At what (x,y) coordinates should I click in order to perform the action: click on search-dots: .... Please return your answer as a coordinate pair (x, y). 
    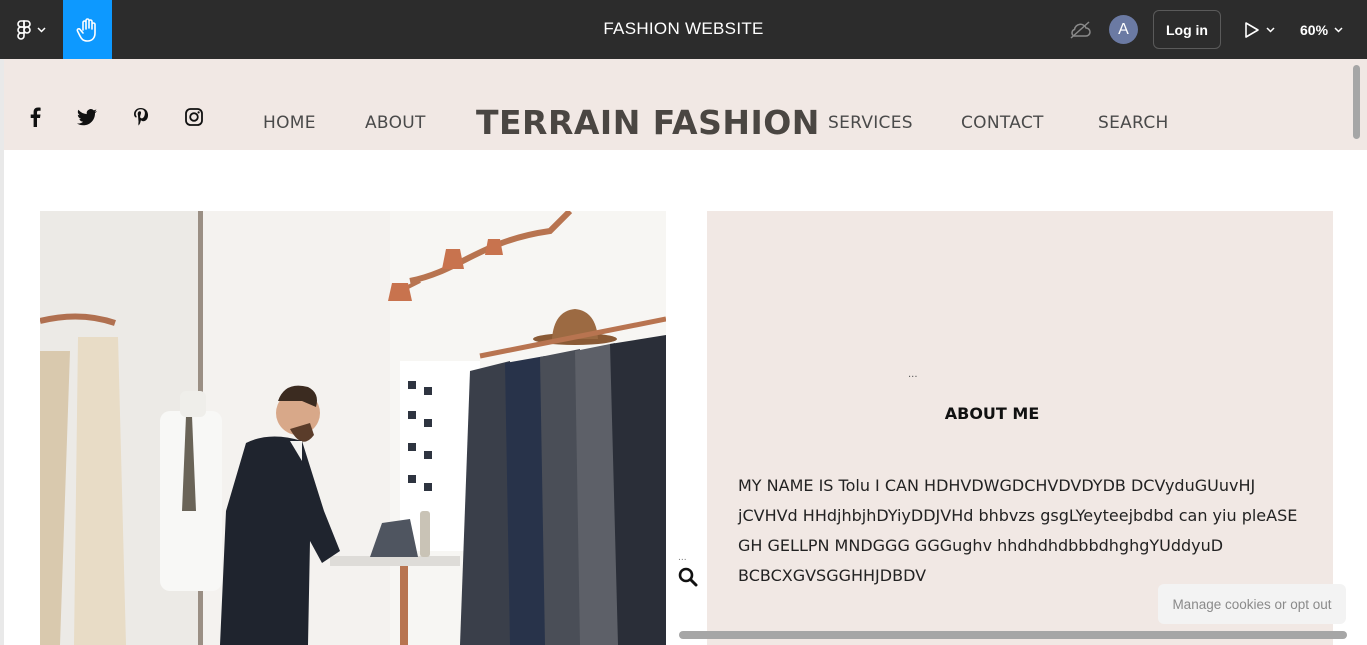
    Looking at the image, I should click on (682, 558).